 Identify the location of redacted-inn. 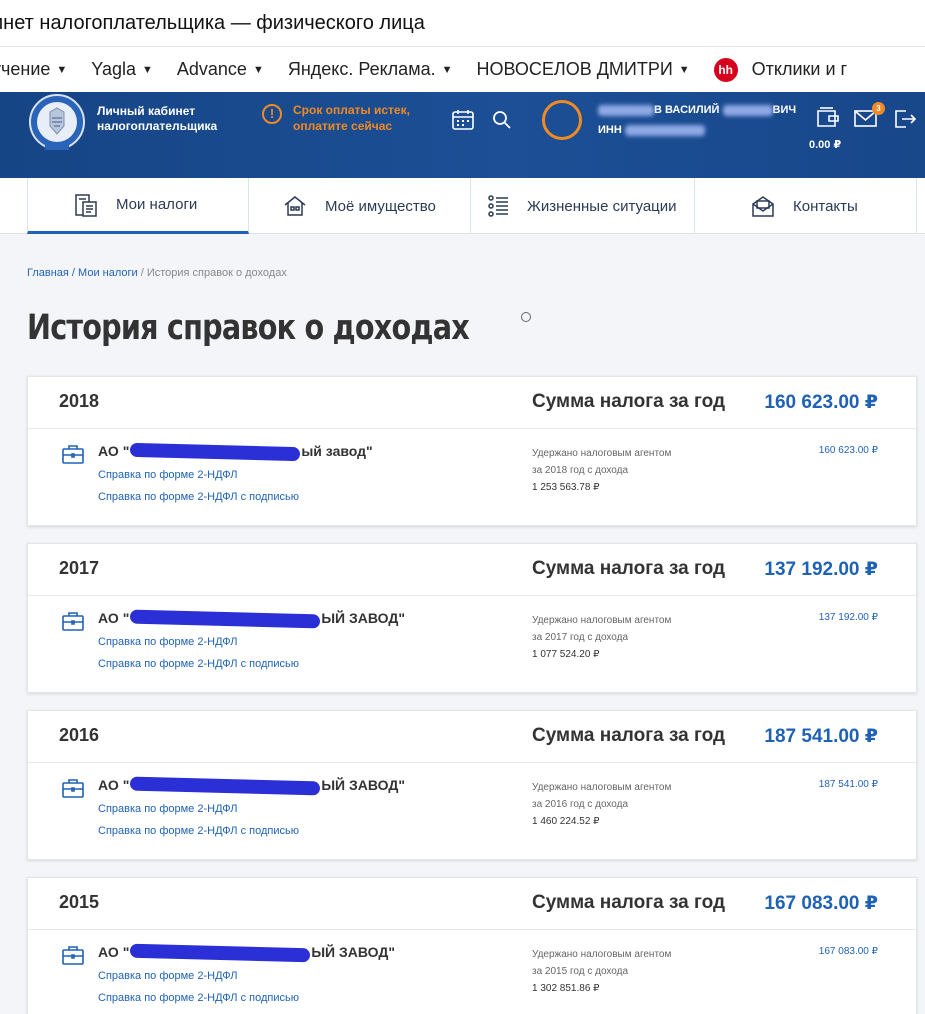
(664, 130).